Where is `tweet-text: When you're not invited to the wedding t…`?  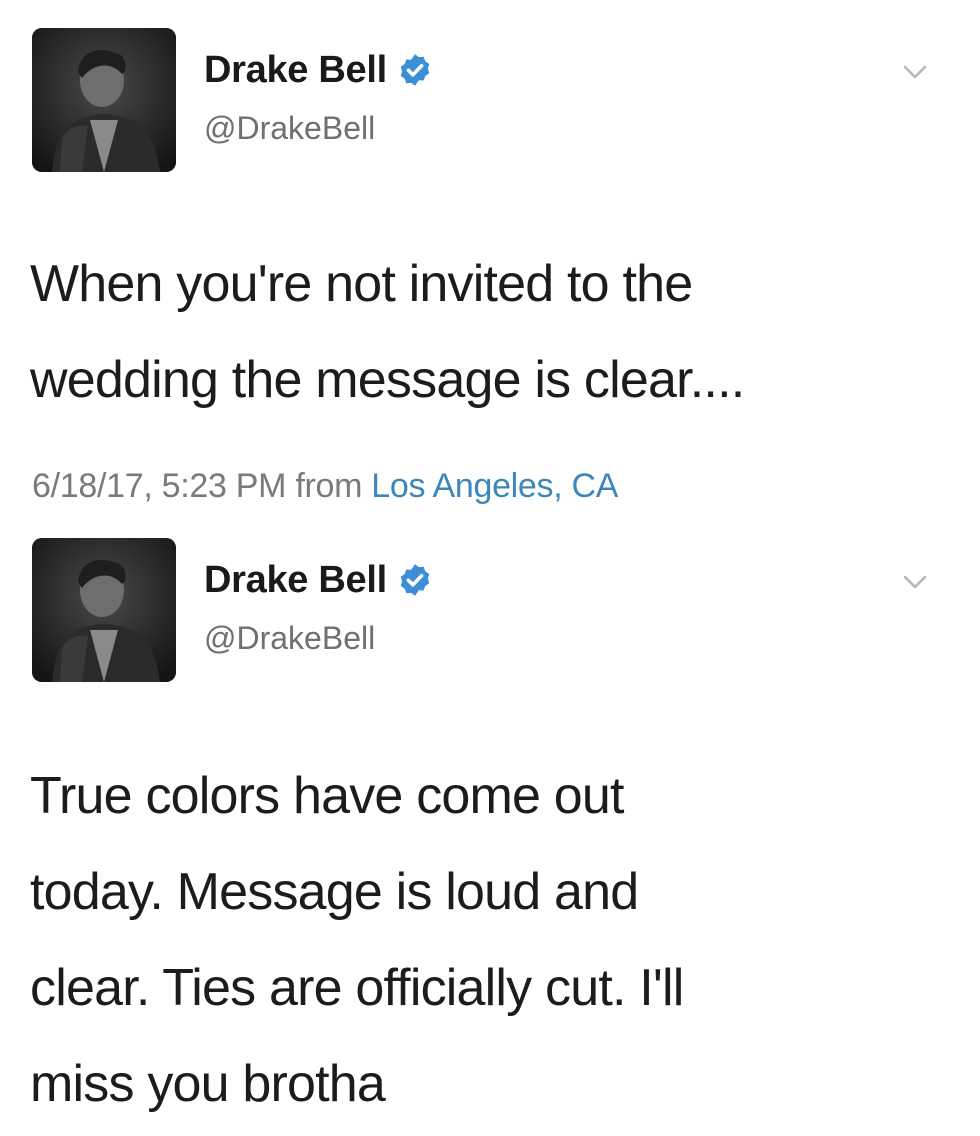 tweet-text: When you're not invited to the wedding t… is located at coordinates (387, 332).